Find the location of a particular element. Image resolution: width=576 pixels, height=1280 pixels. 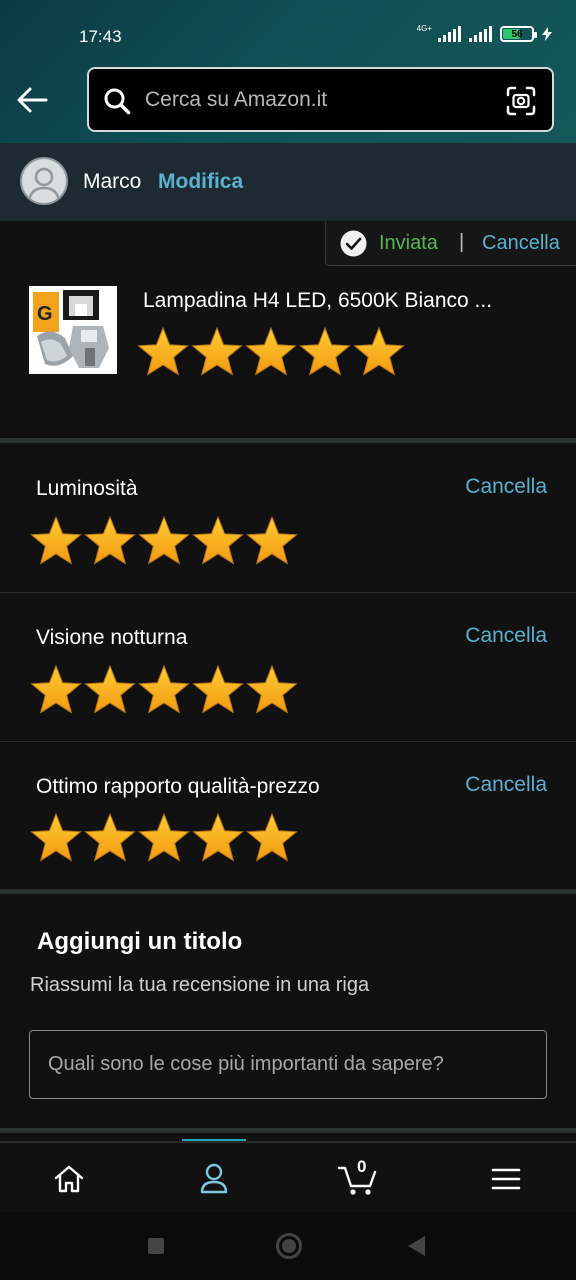

camera-scan-icon is located at coordinates (521, 101).